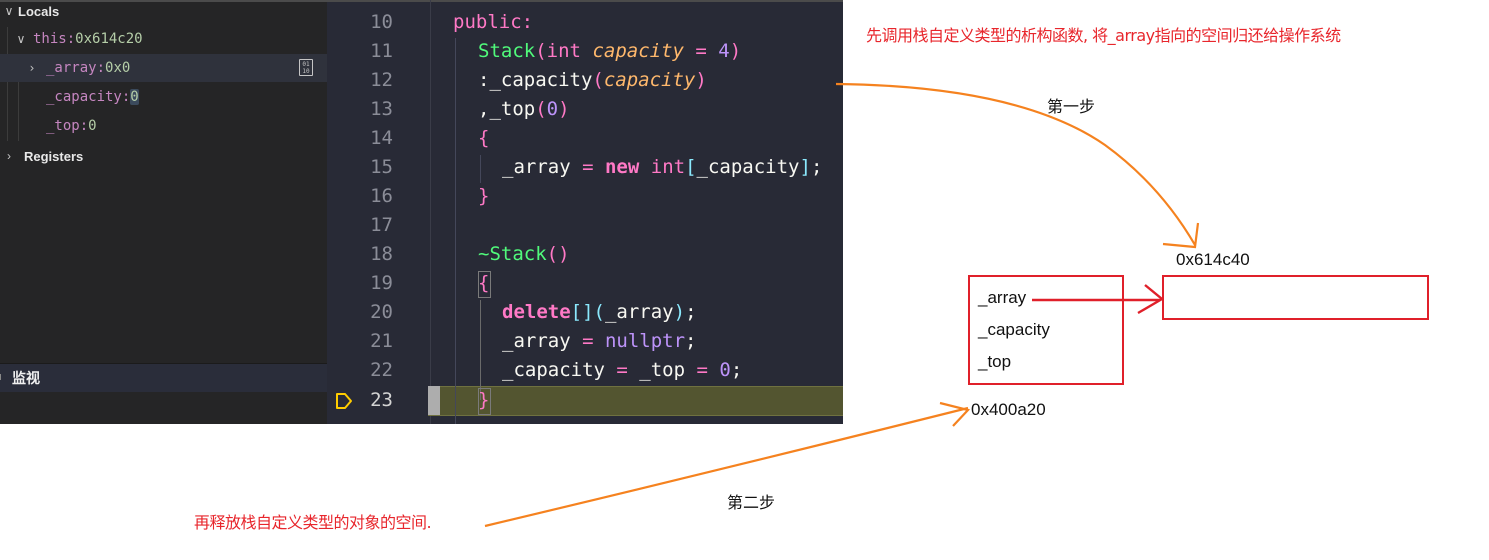 The image size is (1489, 560). What do you see at coordinates (381, 370) in the screenshot?
I see `line-number: 22` at bounding box center [381, 370].